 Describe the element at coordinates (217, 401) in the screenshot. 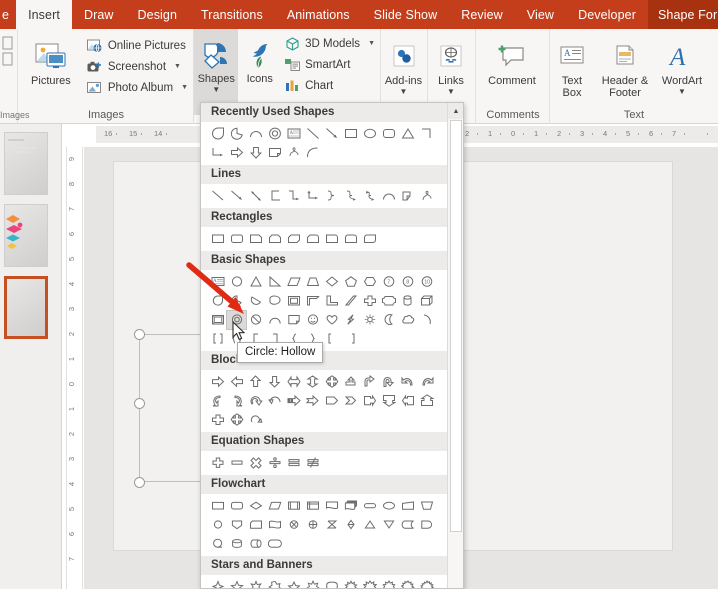

I see `shape-arrow-curved-up` at that location.